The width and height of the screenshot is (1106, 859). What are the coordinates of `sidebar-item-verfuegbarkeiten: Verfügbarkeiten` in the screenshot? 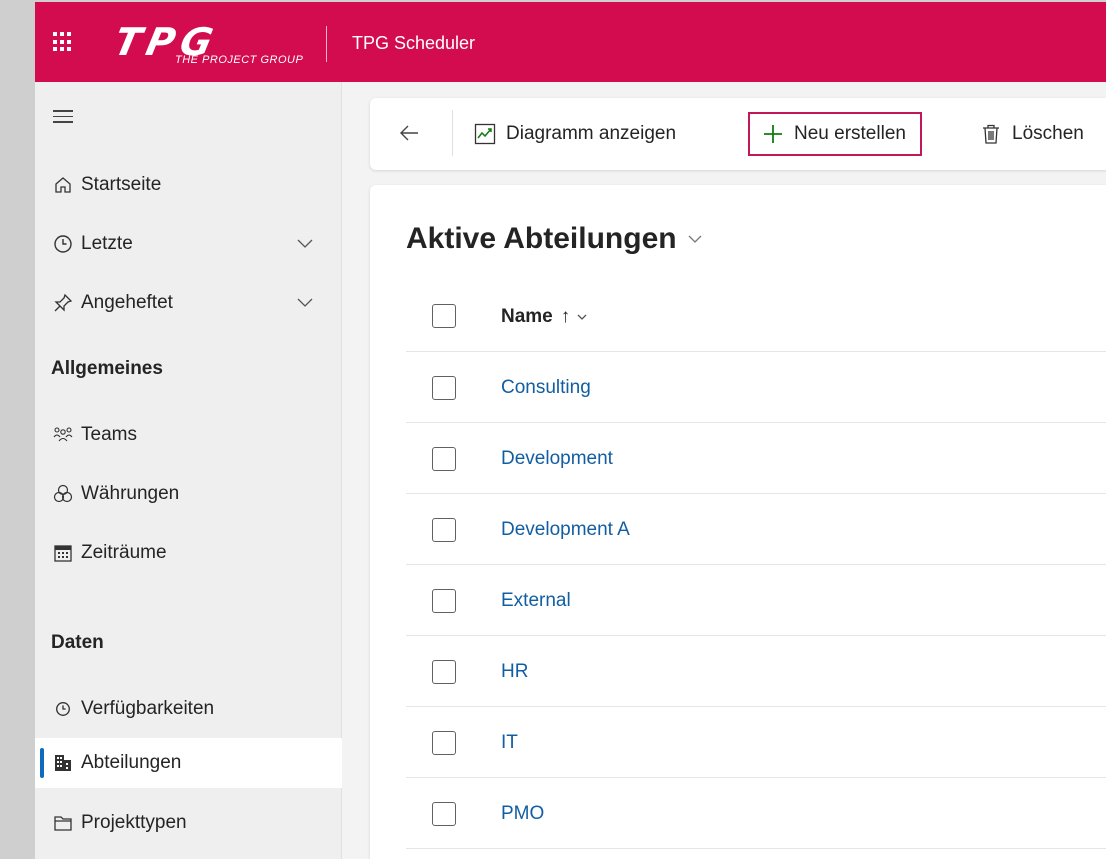 It's located at (188, 709).